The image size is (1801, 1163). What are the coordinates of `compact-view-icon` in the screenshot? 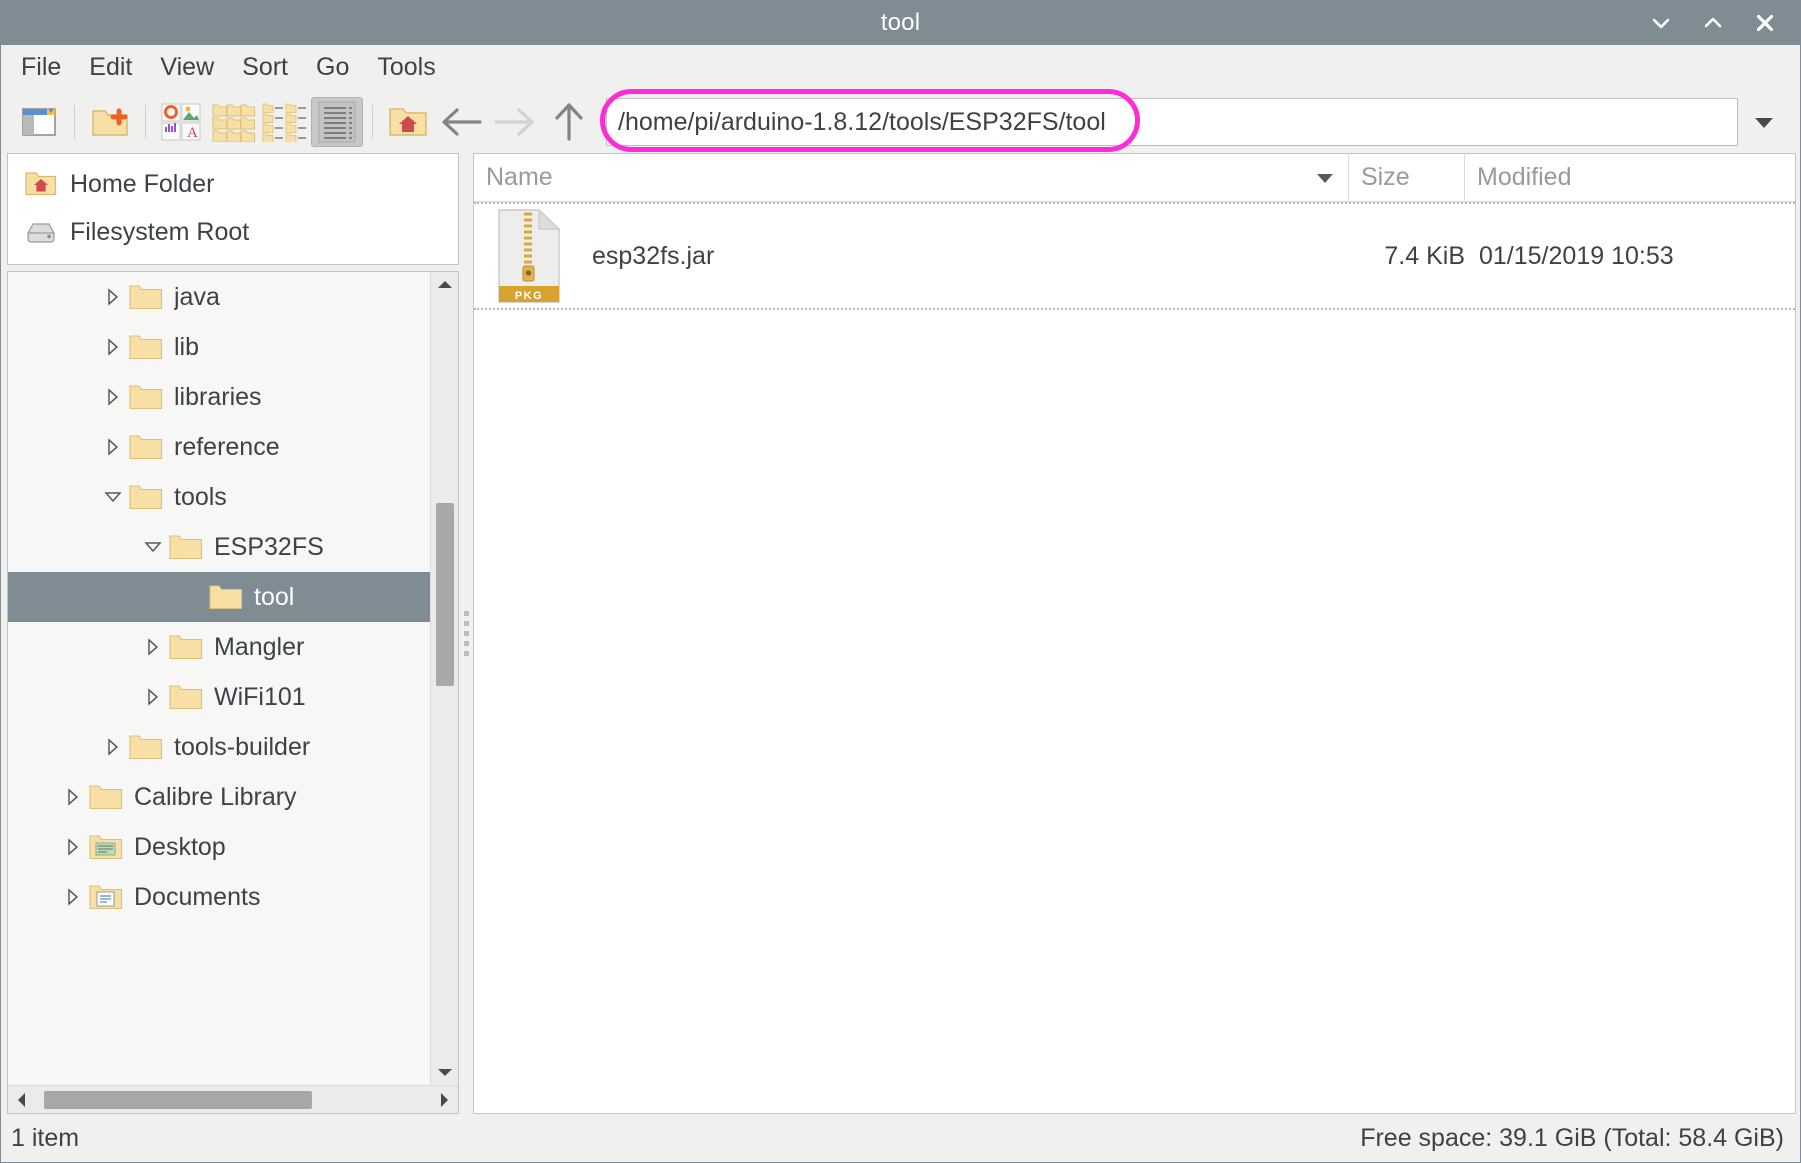 It's located at (284, 122).